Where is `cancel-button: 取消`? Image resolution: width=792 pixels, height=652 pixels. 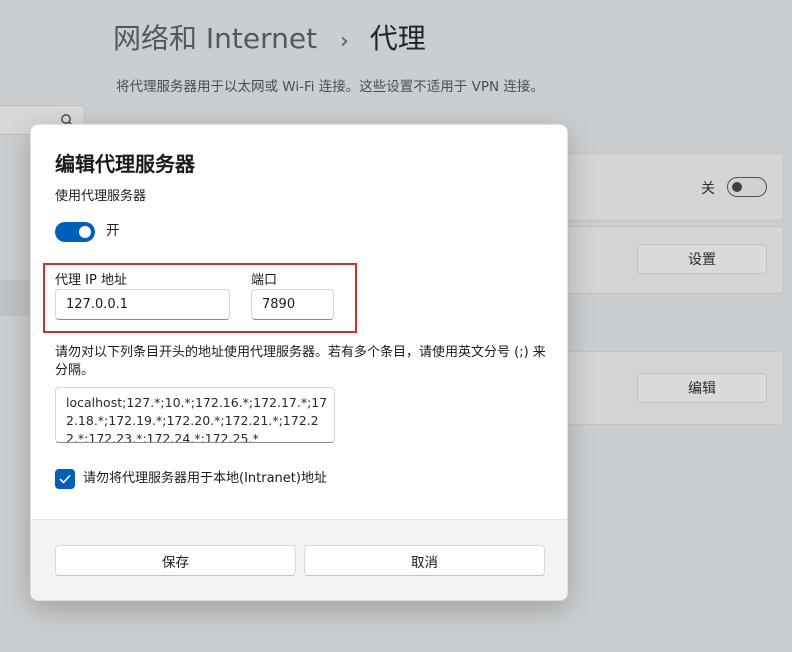
cancel-button: 取消 is located at coordinates (424, 560).